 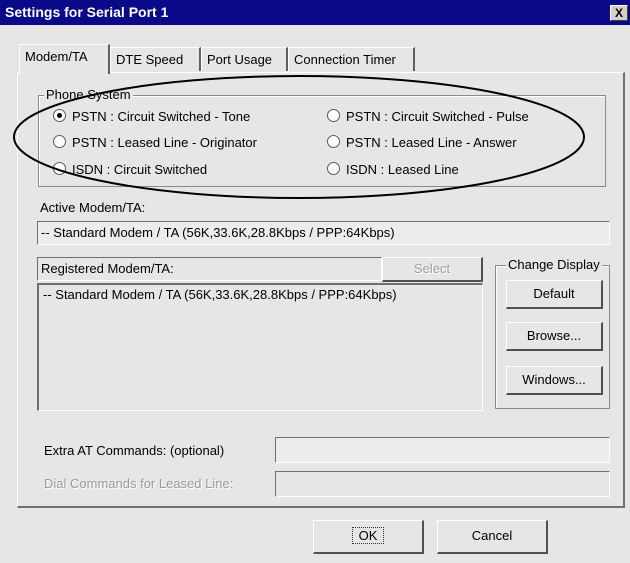 What do you see at coordinates (88, 94) in the screenshot?
I see `phone-system-title: Phone System` at bounding box center [88, 94].